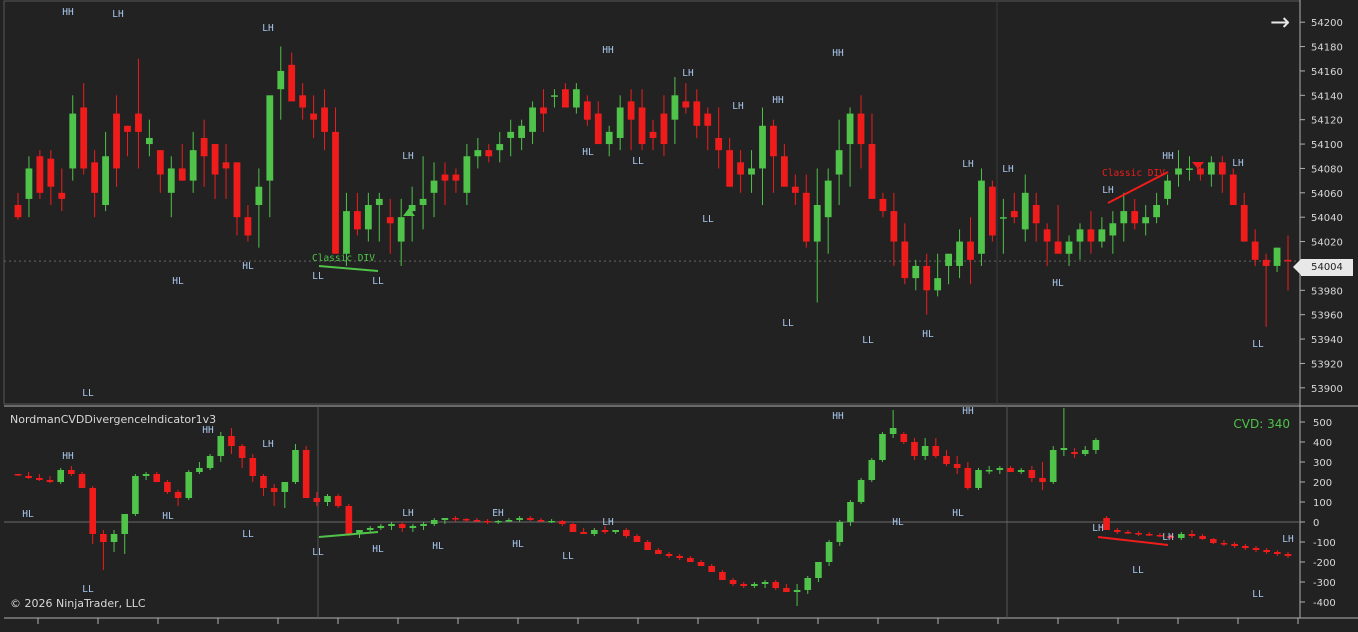  Describe the element at coordinates (1327, 291) in the screenshot. I see `price-tick-label: 53980` at that location.